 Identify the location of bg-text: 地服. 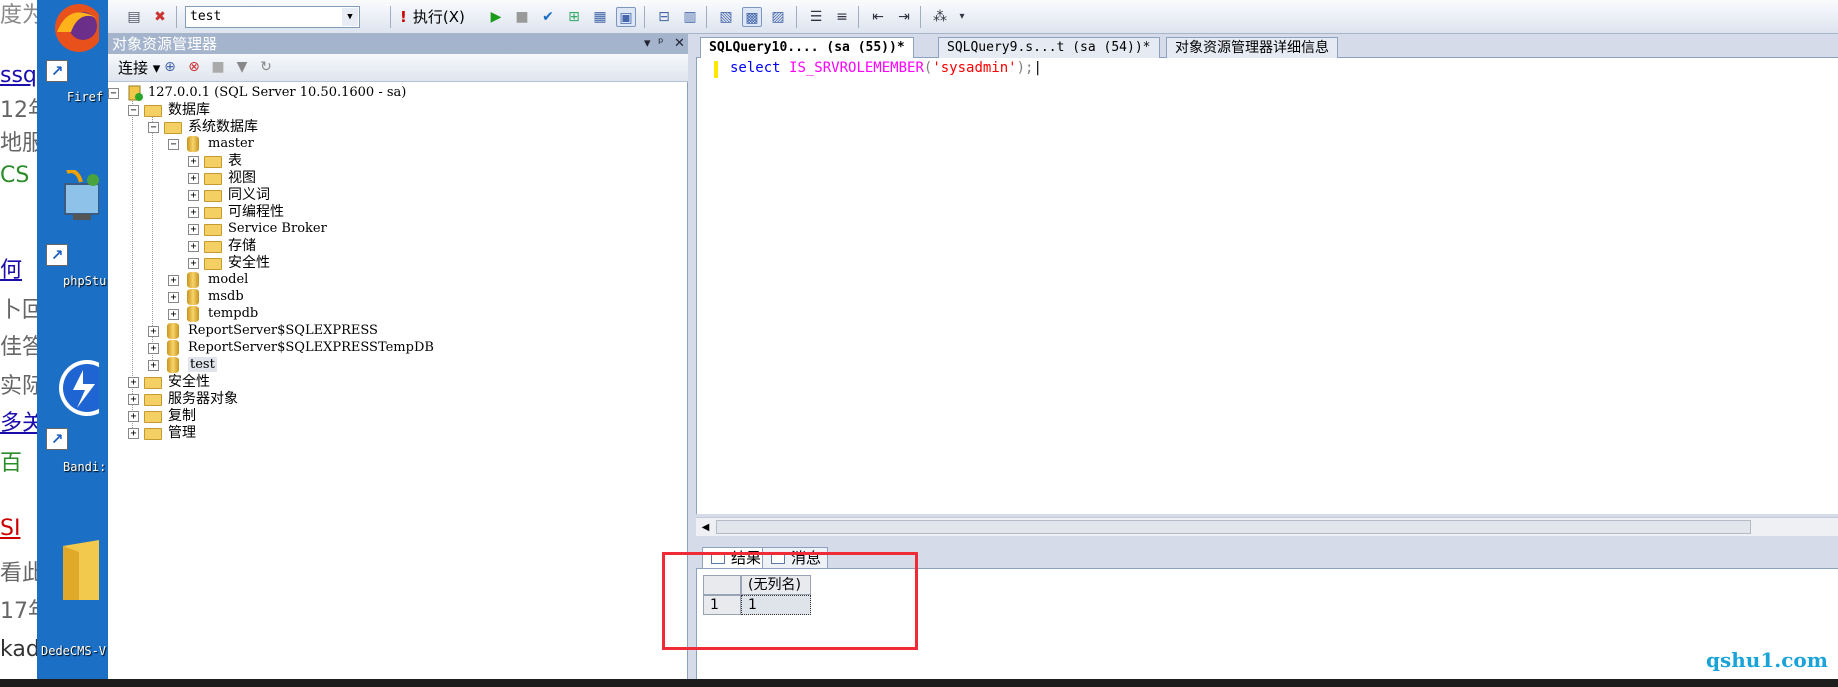
(20, 143).